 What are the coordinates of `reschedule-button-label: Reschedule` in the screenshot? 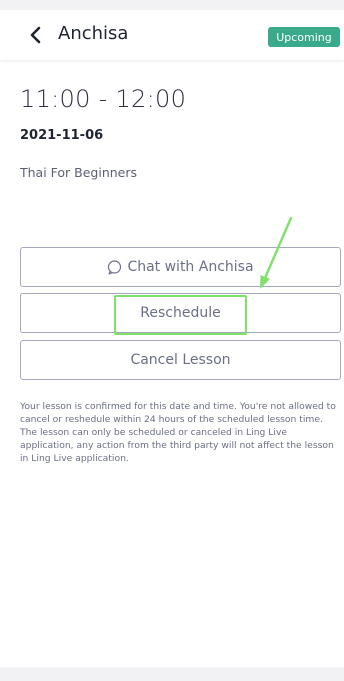 It's located at (180, 313).